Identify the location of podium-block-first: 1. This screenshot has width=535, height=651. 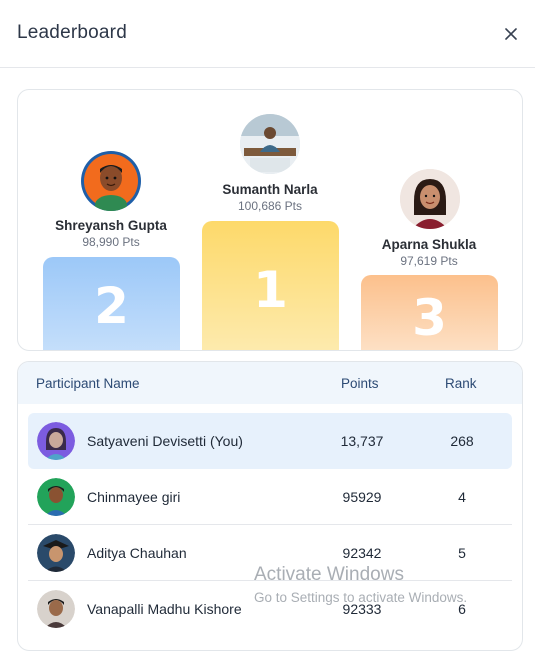
(270, 285).